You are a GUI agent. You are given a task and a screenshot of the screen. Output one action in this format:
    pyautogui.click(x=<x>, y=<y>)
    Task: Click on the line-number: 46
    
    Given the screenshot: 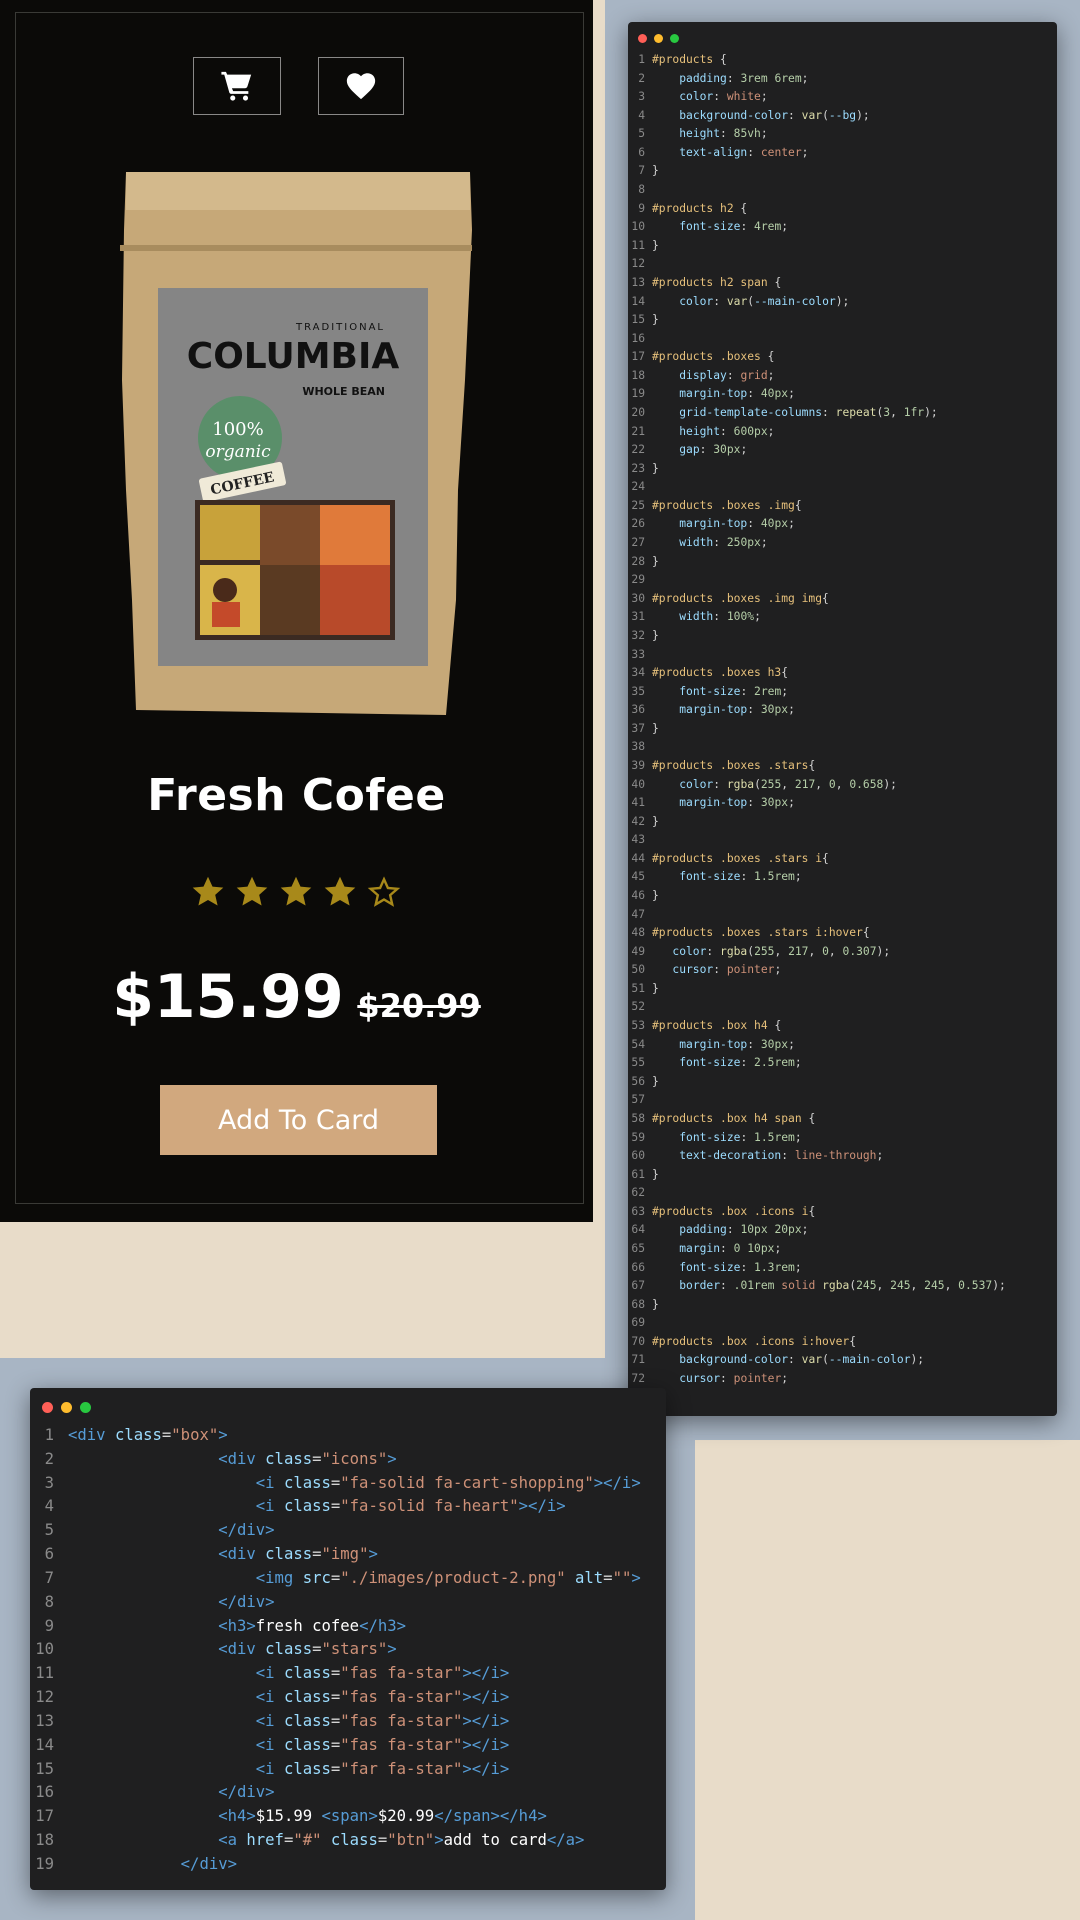 What is the action you would take?
    pyautogui.click(x=638, y=896)
    